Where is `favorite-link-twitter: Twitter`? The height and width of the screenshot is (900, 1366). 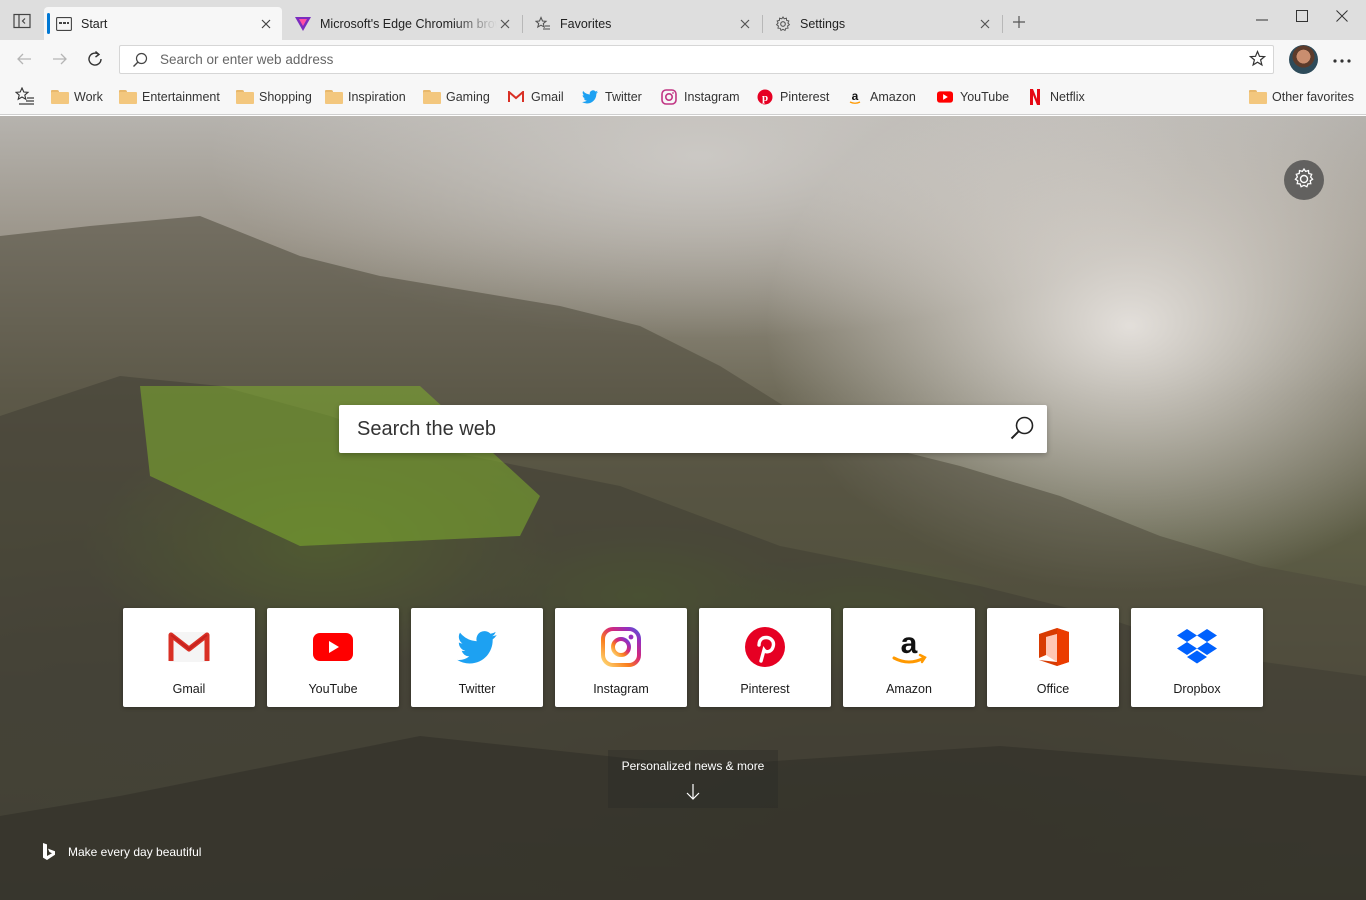
favorite-link-twitter: Twitter is located at coordinates (612, 97).